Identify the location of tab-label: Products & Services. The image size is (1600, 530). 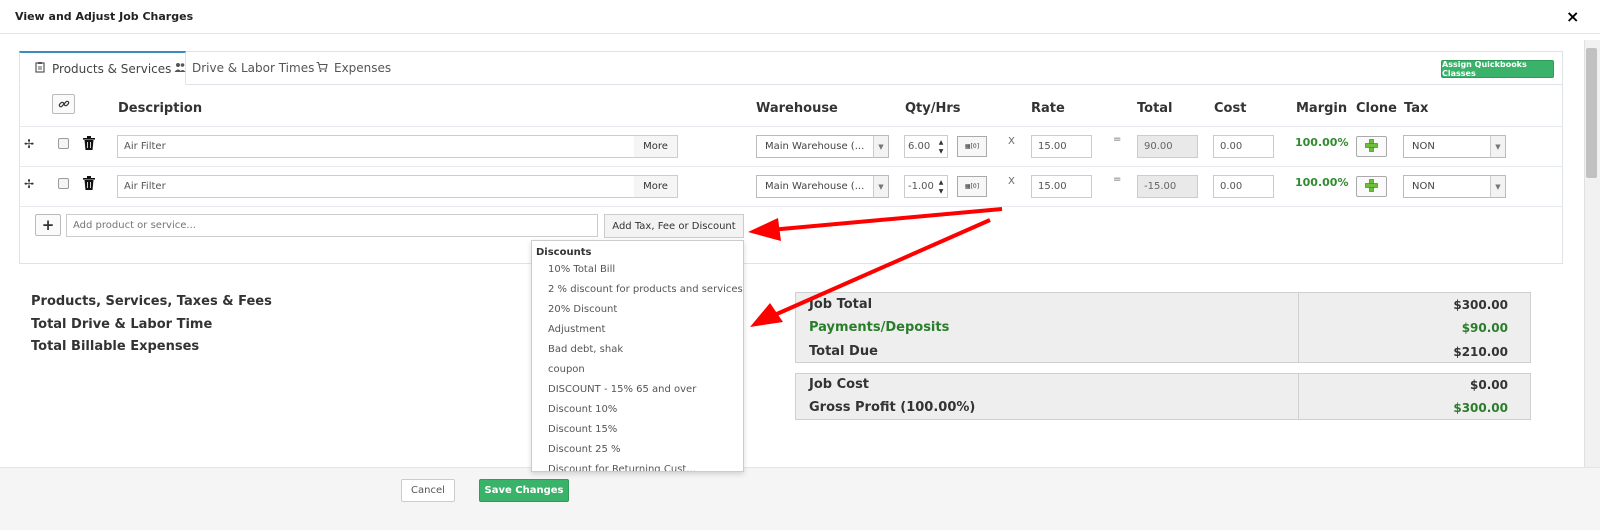
(112, 68).